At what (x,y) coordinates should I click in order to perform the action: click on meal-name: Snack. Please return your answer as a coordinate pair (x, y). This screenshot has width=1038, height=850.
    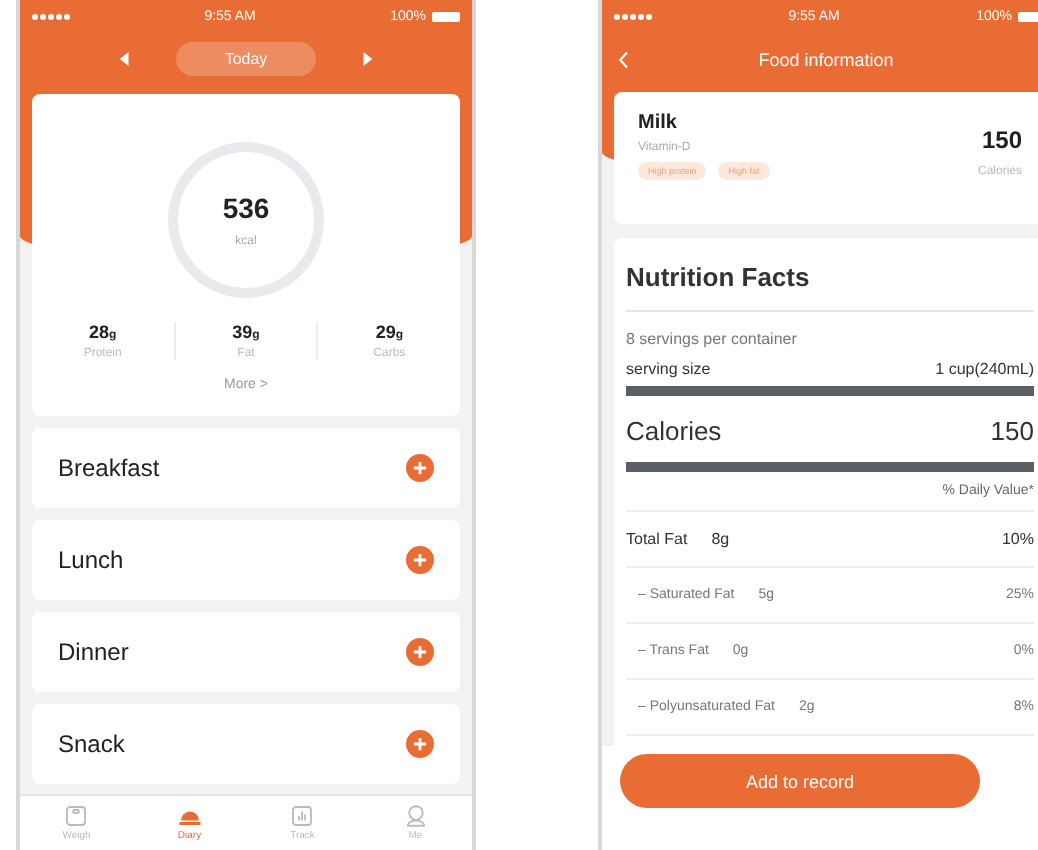
    Looking at the image, I should click on (91, 744).